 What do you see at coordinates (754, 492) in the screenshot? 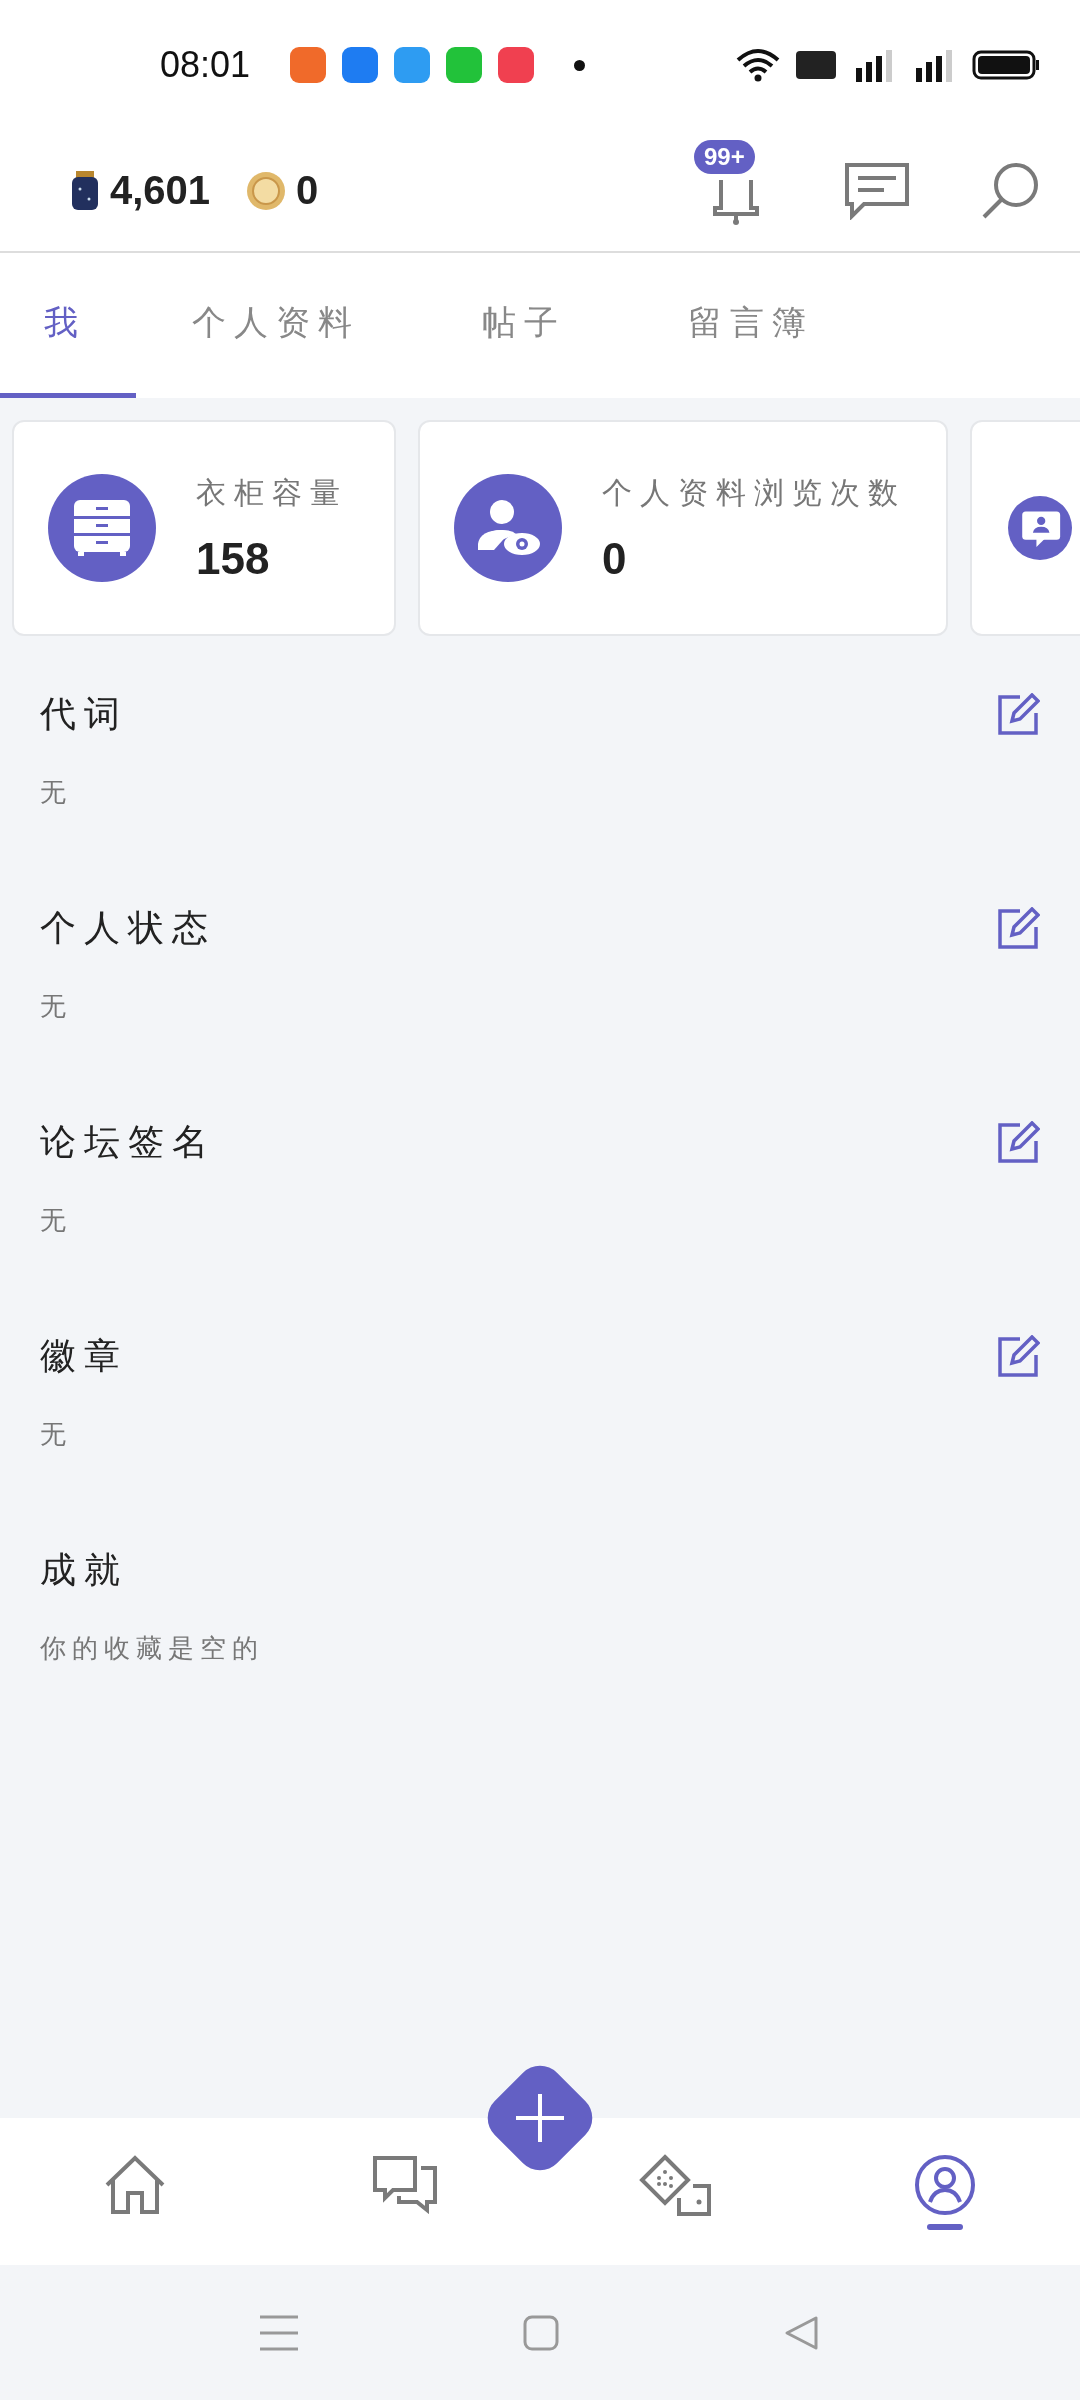
I see `stat-label: 个人资料浏览次数` at bounding box center [754, 492].